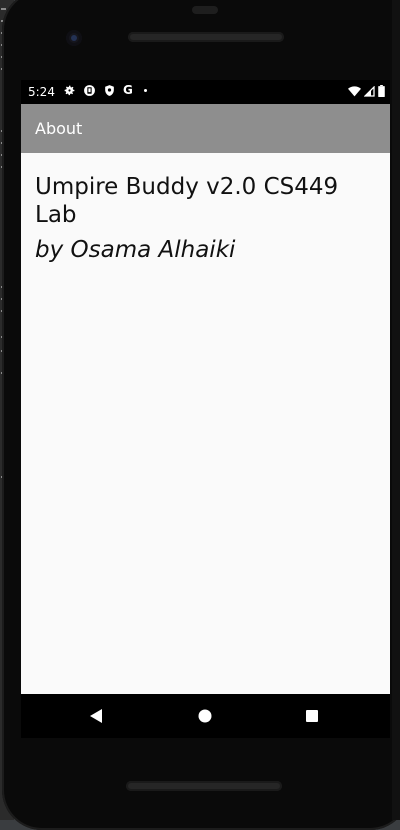 The image size is (400, 830). I want to click on google-icon: G, so click(128, 90).